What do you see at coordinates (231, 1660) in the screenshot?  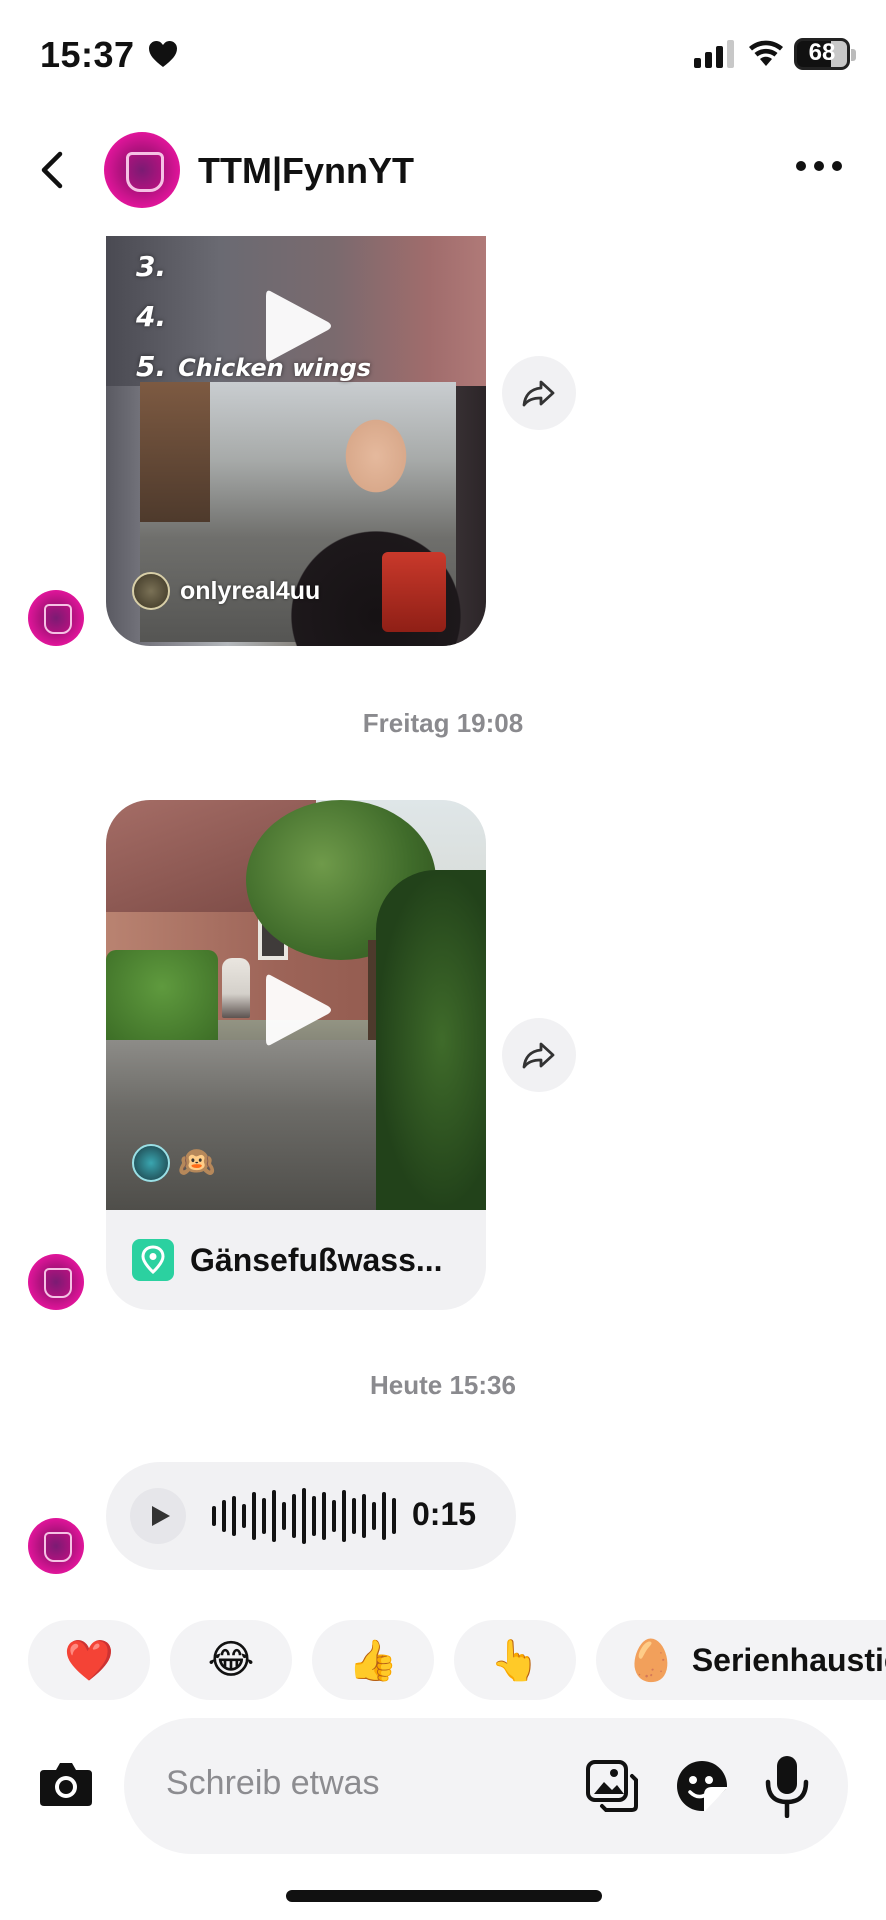 I see `reaction-laughing: 😂` at bounding box center [231, 1660].